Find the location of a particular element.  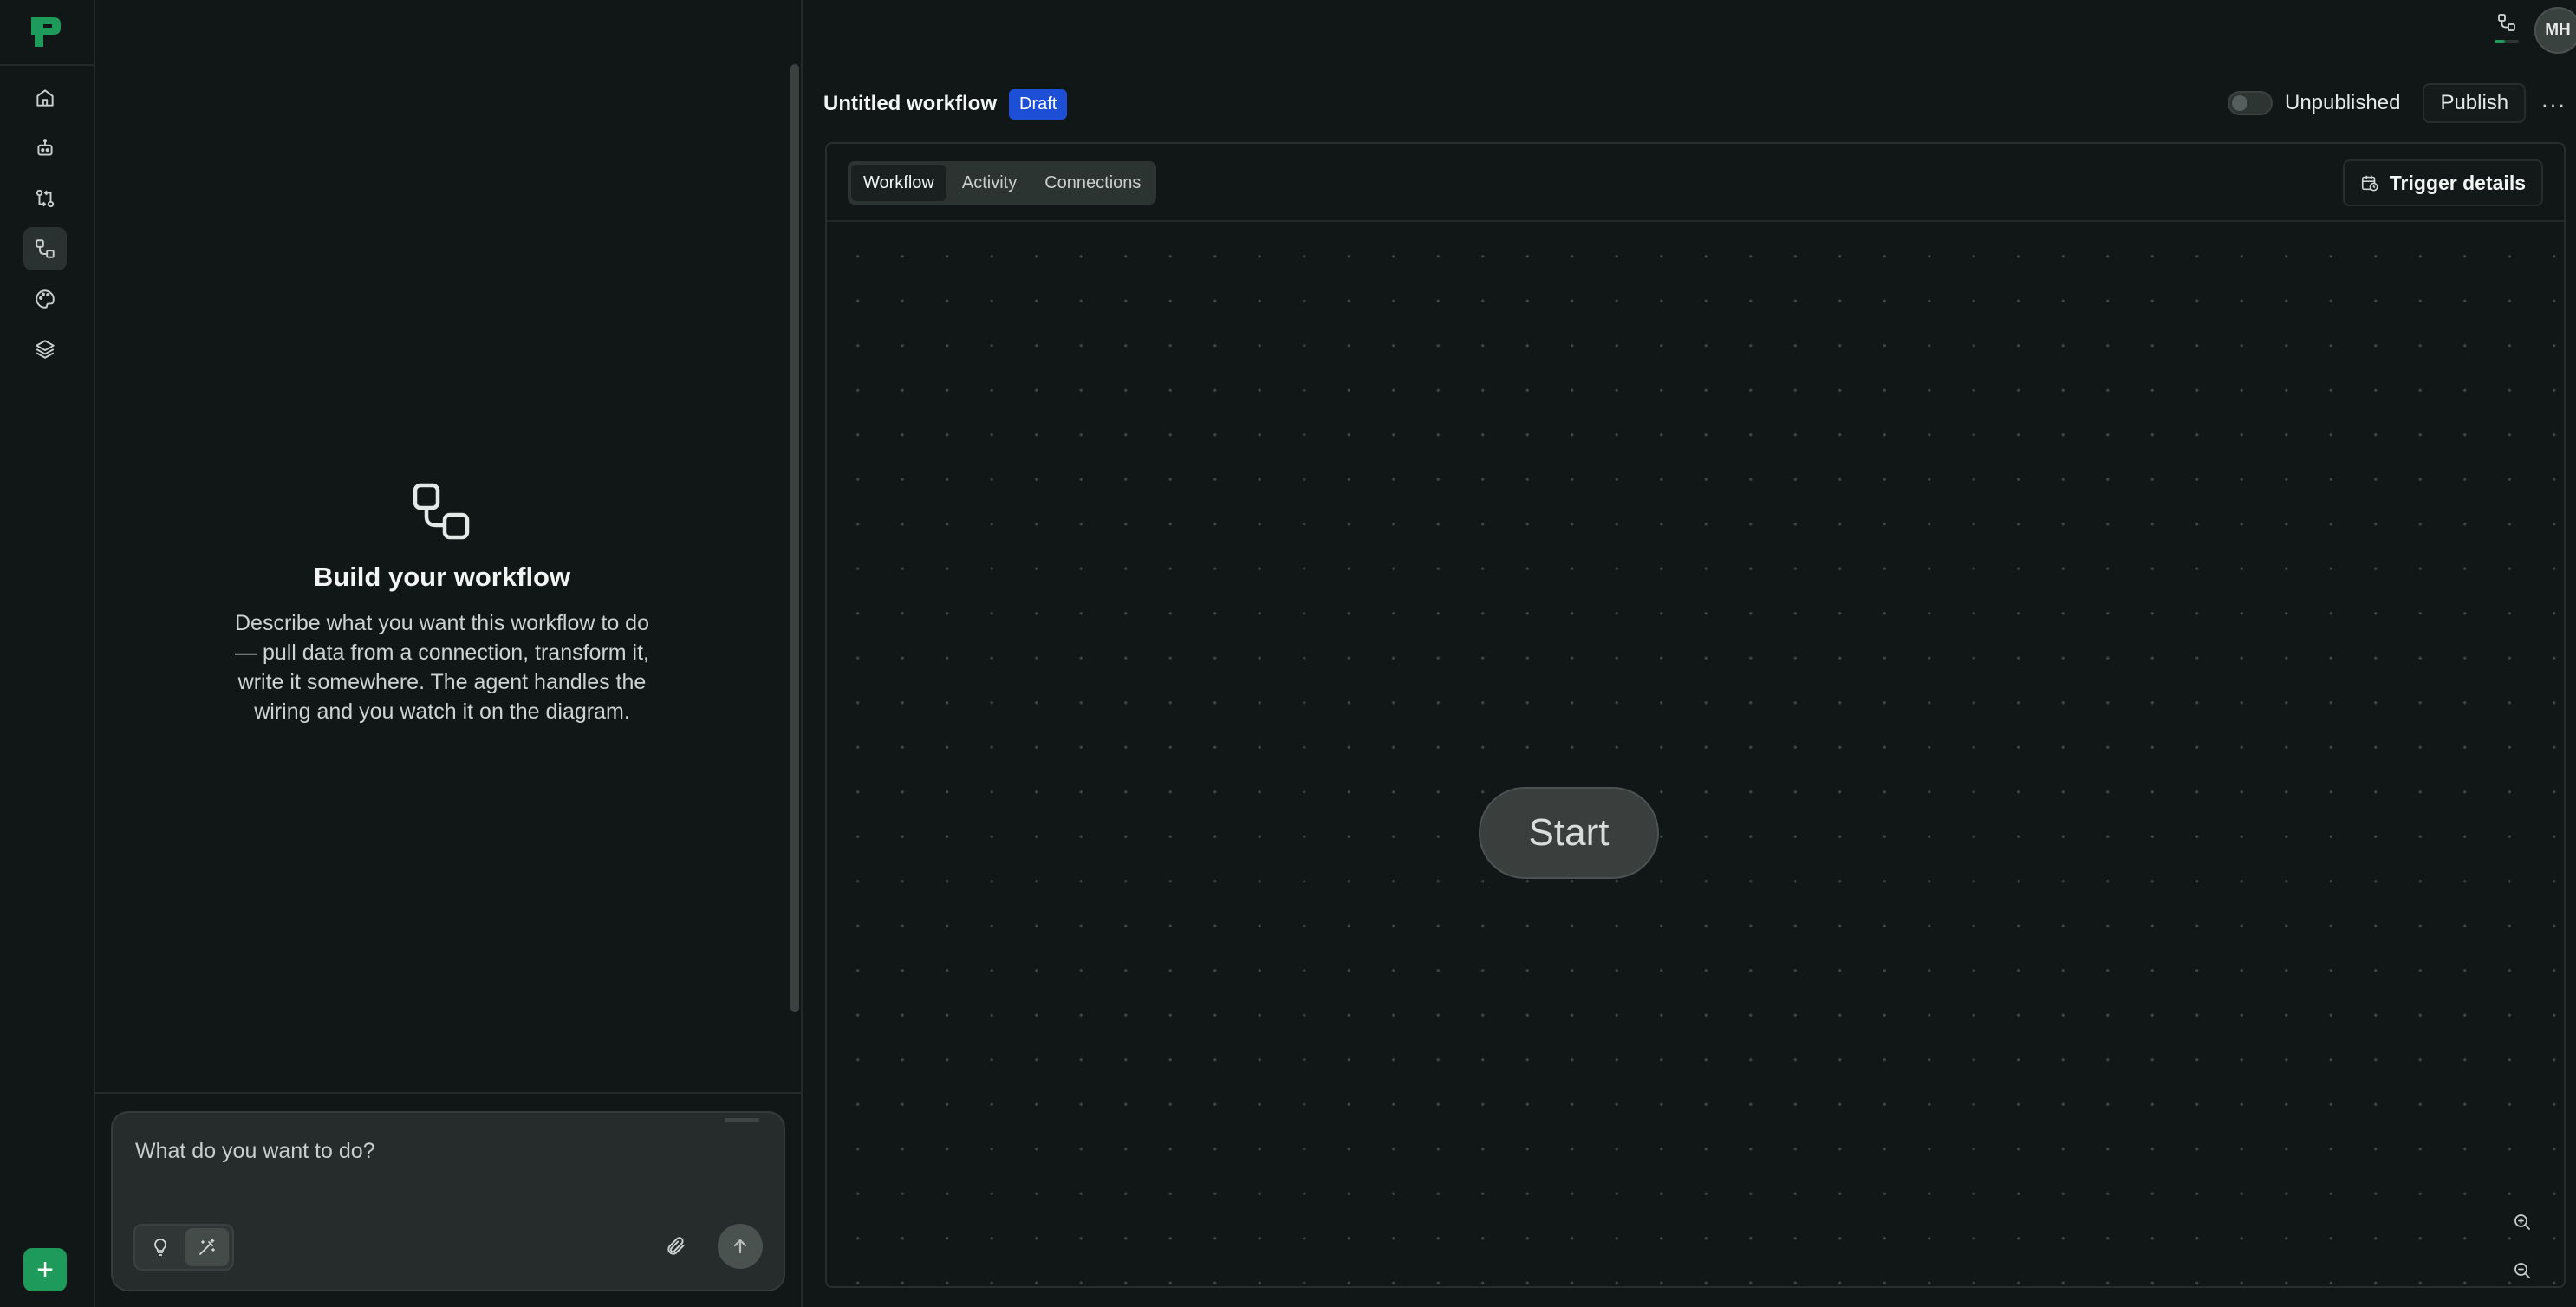

workflow-title: Untitled workflow is located at coordinates (910, 104).